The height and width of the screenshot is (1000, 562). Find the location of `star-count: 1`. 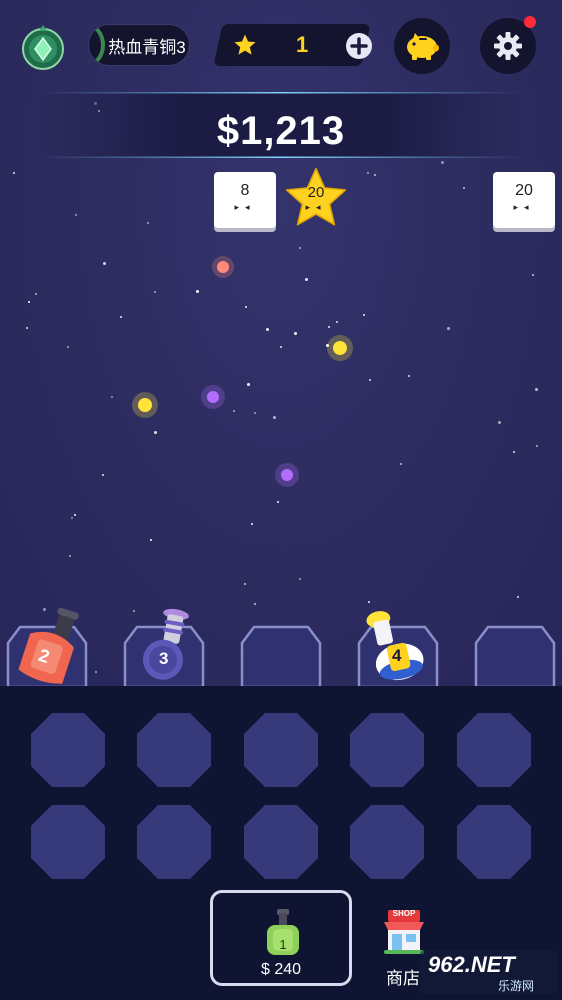

star-count: 1 is located at coordinates (302, 44).